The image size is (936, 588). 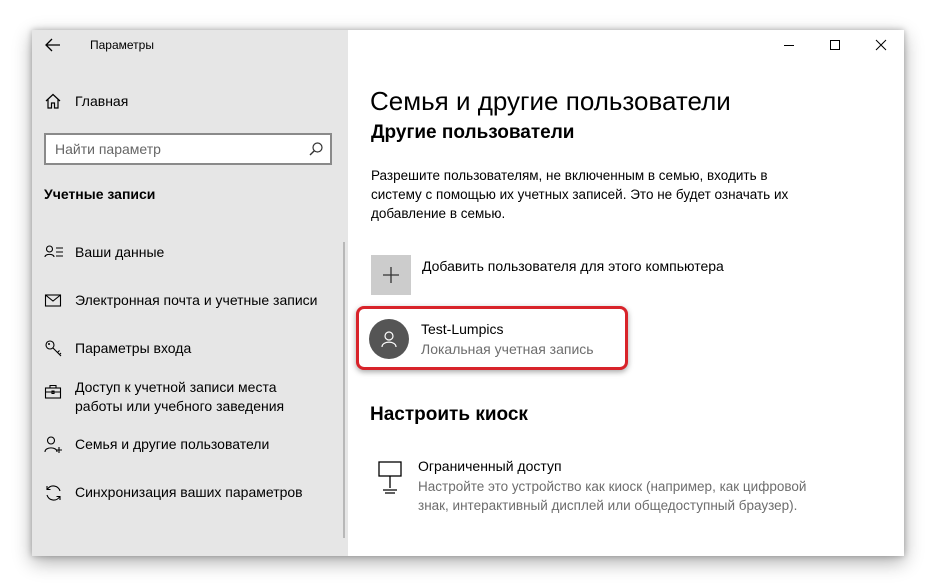 I want to click on kiosk-heading: Настроить киоск, so click(x=449, y=414).